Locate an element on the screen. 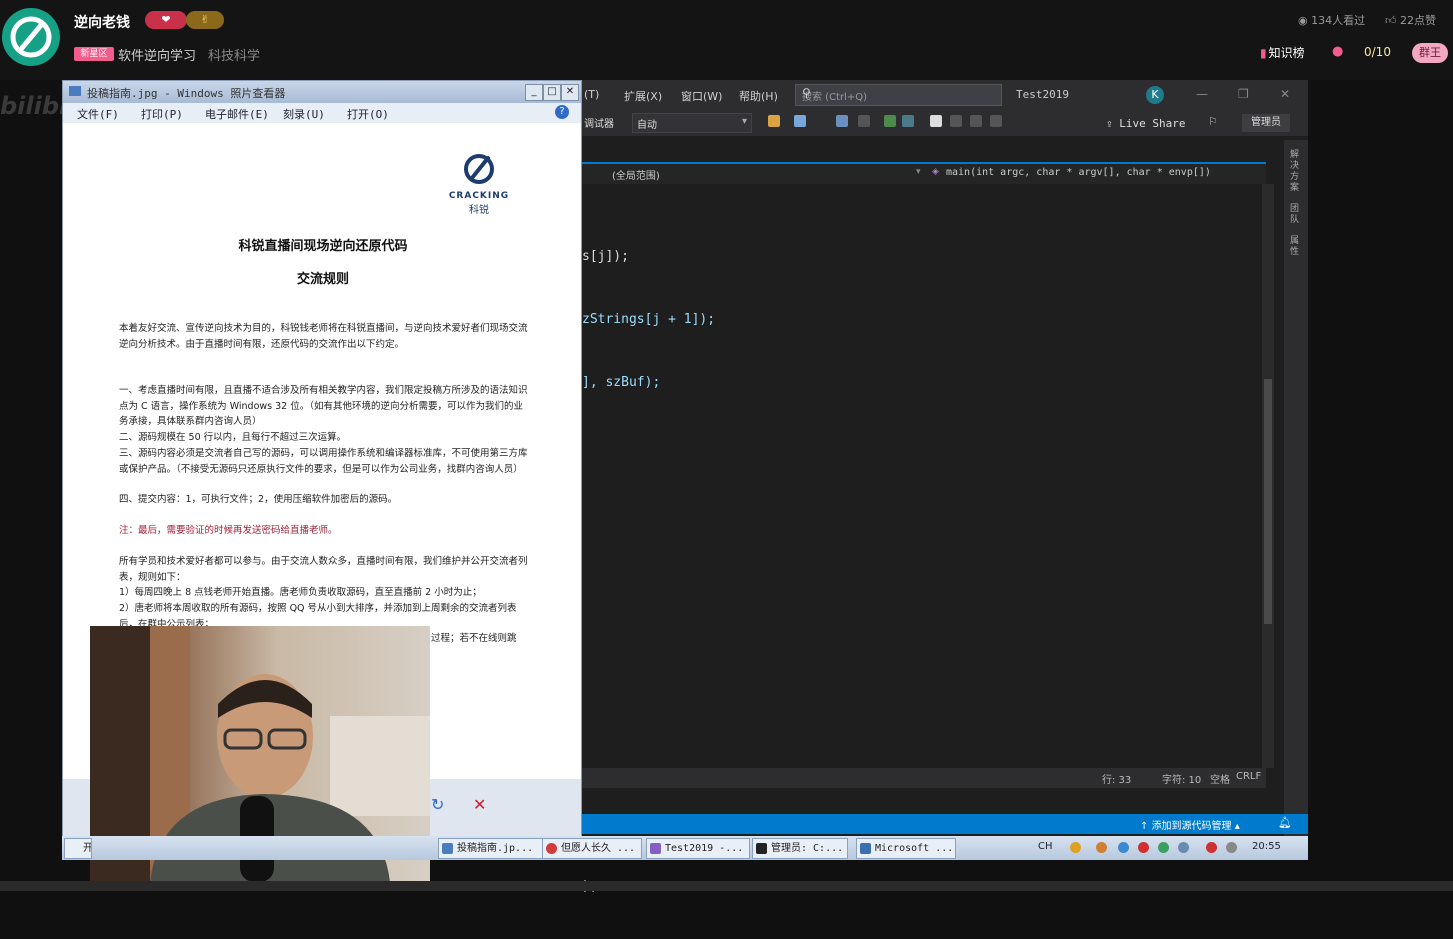  area-tag: 新星区 is located at coordinates (94, 54).